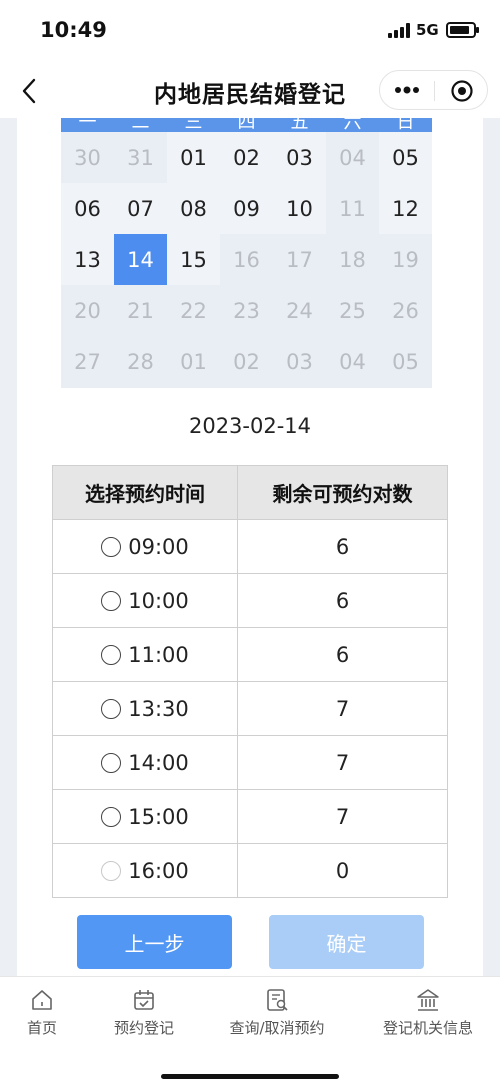  What do you see at coordinates (140, 157) in the screenshot?
I see `calendar-day: 31` at bounding box center [140, 157].